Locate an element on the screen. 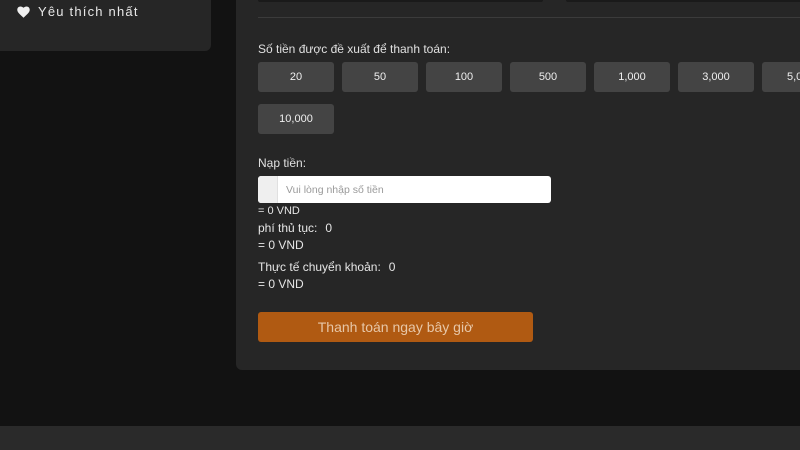 Image resolution: width=800 pixels, height=450 pixels. actual-transfer-value: 0 is located at coordinates (392, 267).